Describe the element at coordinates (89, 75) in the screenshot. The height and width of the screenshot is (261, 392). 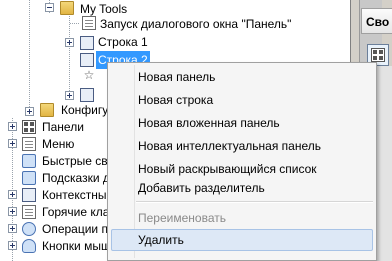
I see `star-icon: ☆` at that location.